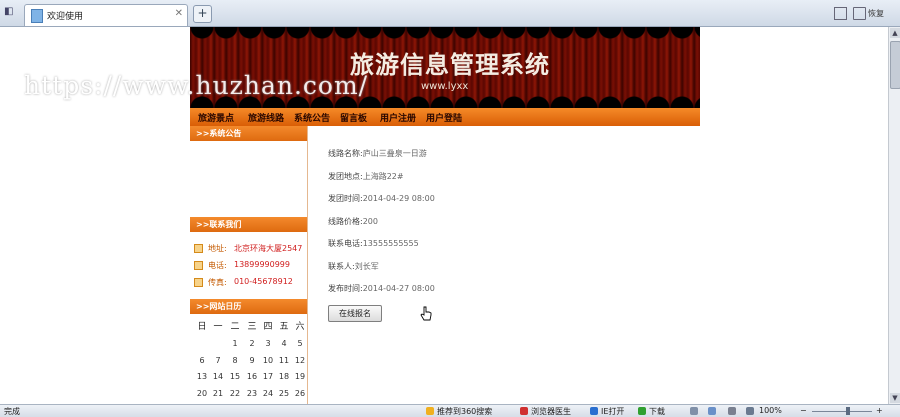 This screenshot has height=417, width=900. What do you see at coordinates (341, 266) in the screenshot?
I see `route-info-label: 联系人:` at bounding box center [341, 266].